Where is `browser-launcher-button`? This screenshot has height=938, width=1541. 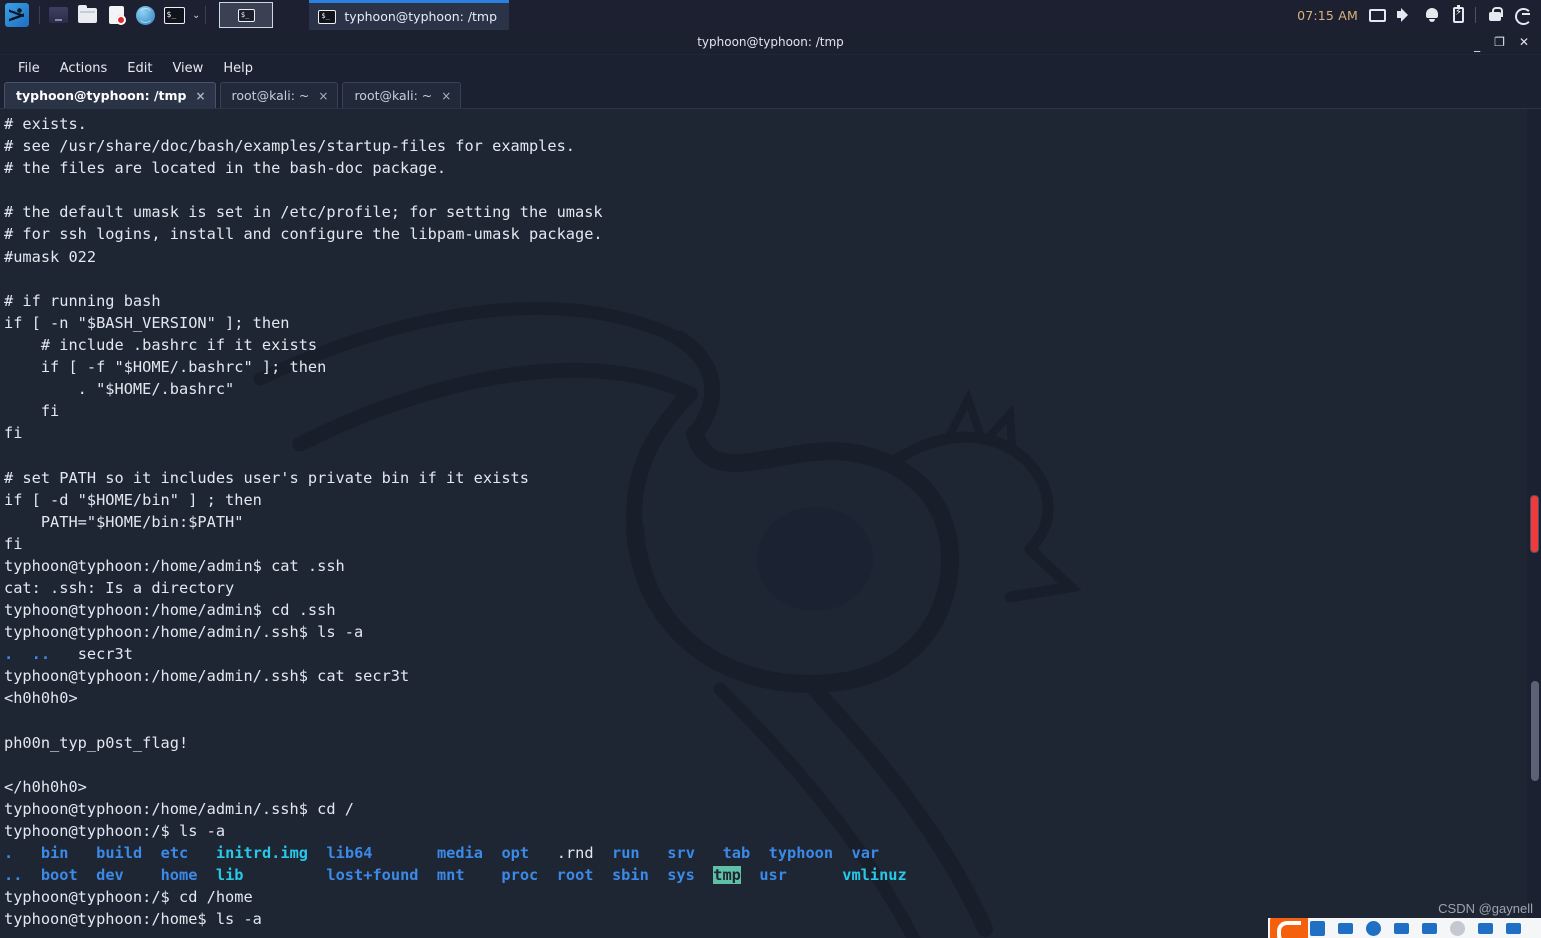 browser-launcher-button is located at coordinates (145, 15).